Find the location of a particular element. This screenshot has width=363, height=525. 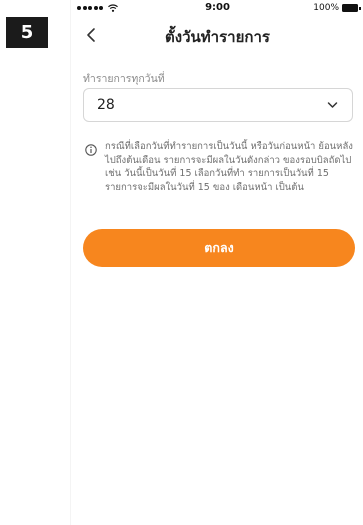

page-title: ตั้งวันทำรายการ is located at coordinates (217, 37).